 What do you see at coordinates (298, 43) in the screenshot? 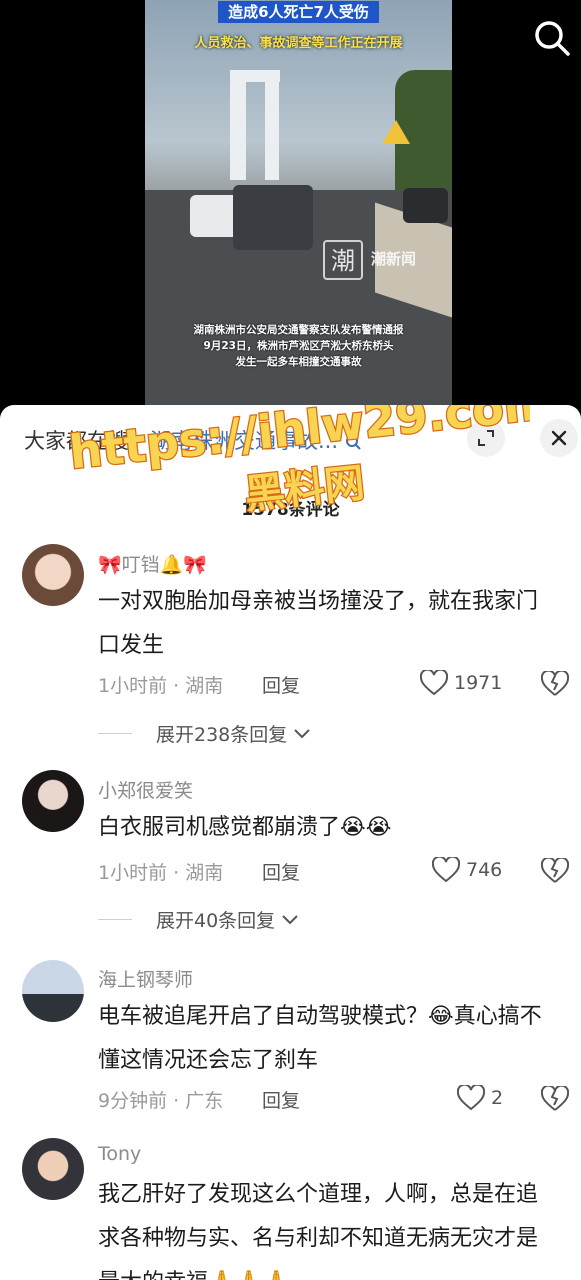
I see `video-subheadline: 人员救治、事故调查等工作正在开展` at bounding box center [298, 43].